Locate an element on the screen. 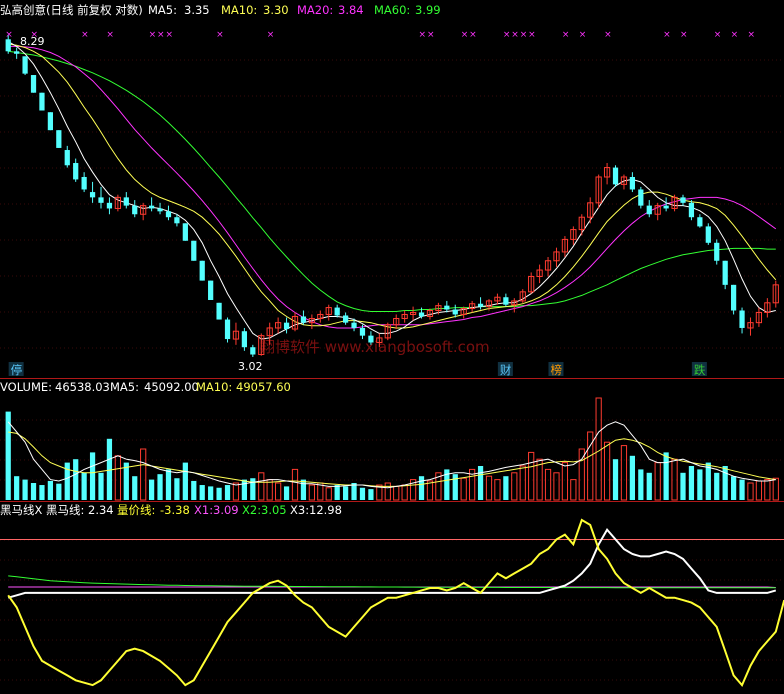  indicator-name: 黑马线X is located at coordinates (21, 510).